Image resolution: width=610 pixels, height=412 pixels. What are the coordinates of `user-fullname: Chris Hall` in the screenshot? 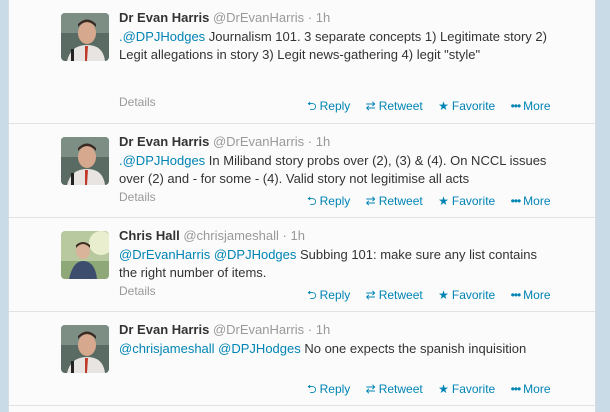 It's located at (149, 235).